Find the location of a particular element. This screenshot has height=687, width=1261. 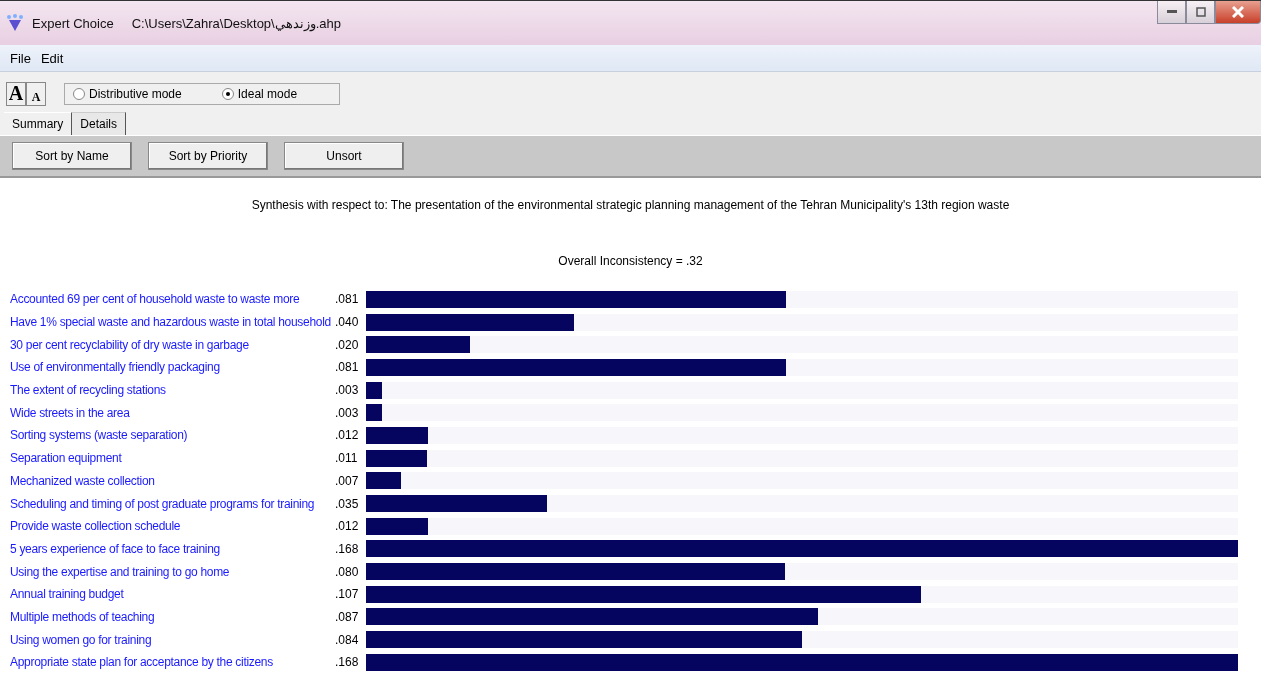

sort-button: Sort by Priority is located at coordinates (208, 156).